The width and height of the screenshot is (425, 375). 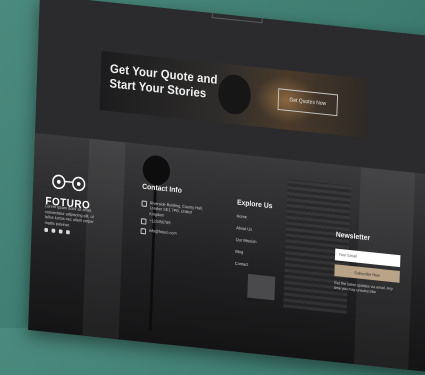 I want to click on instagram-icon, so click(x=60, y=231).